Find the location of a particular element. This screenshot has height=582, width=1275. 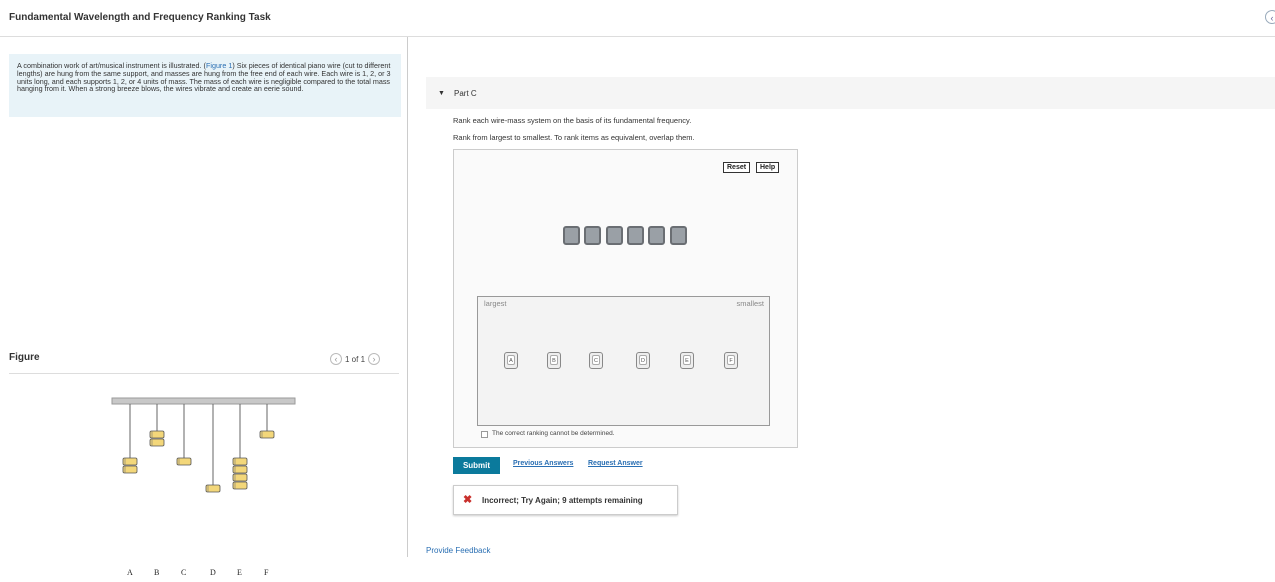

submit-button: Submit is located at coordinates (476, 465).